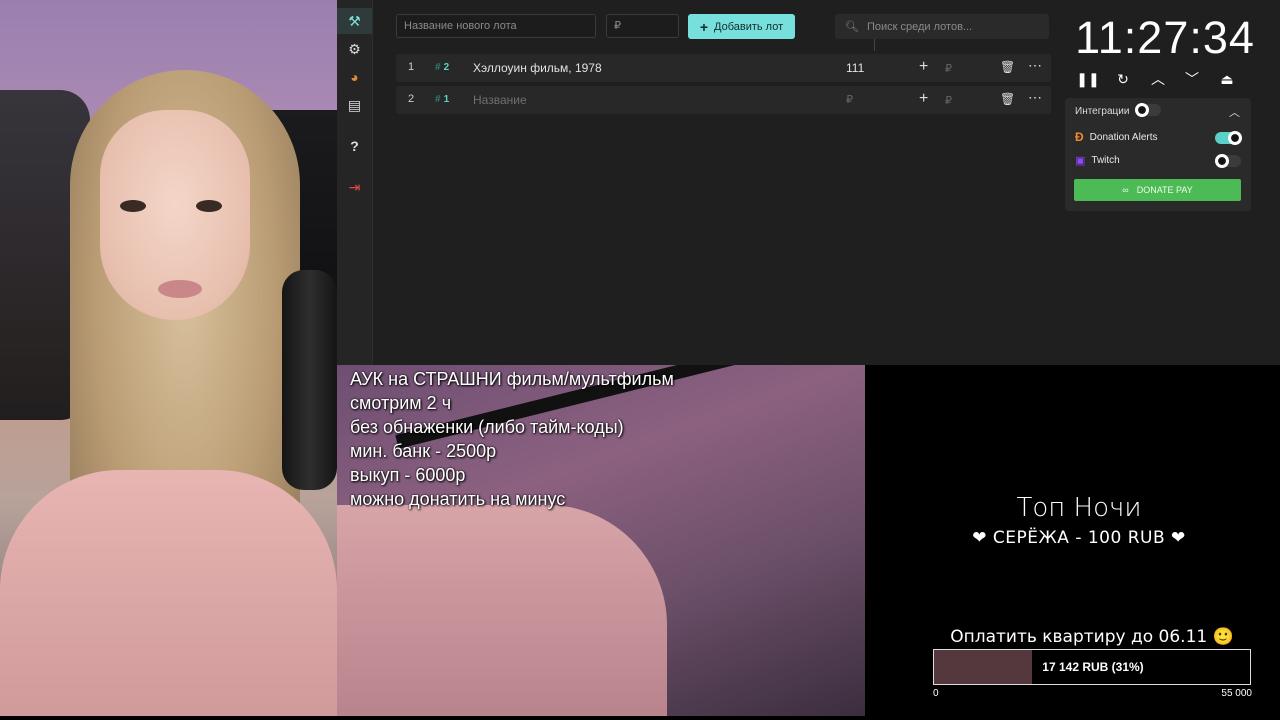 This screenshot has width=1280, height=720. What do you see at coordinates (168, 595) in the screenshot?
I see `streamer-body` at bounding box center [168, 595].